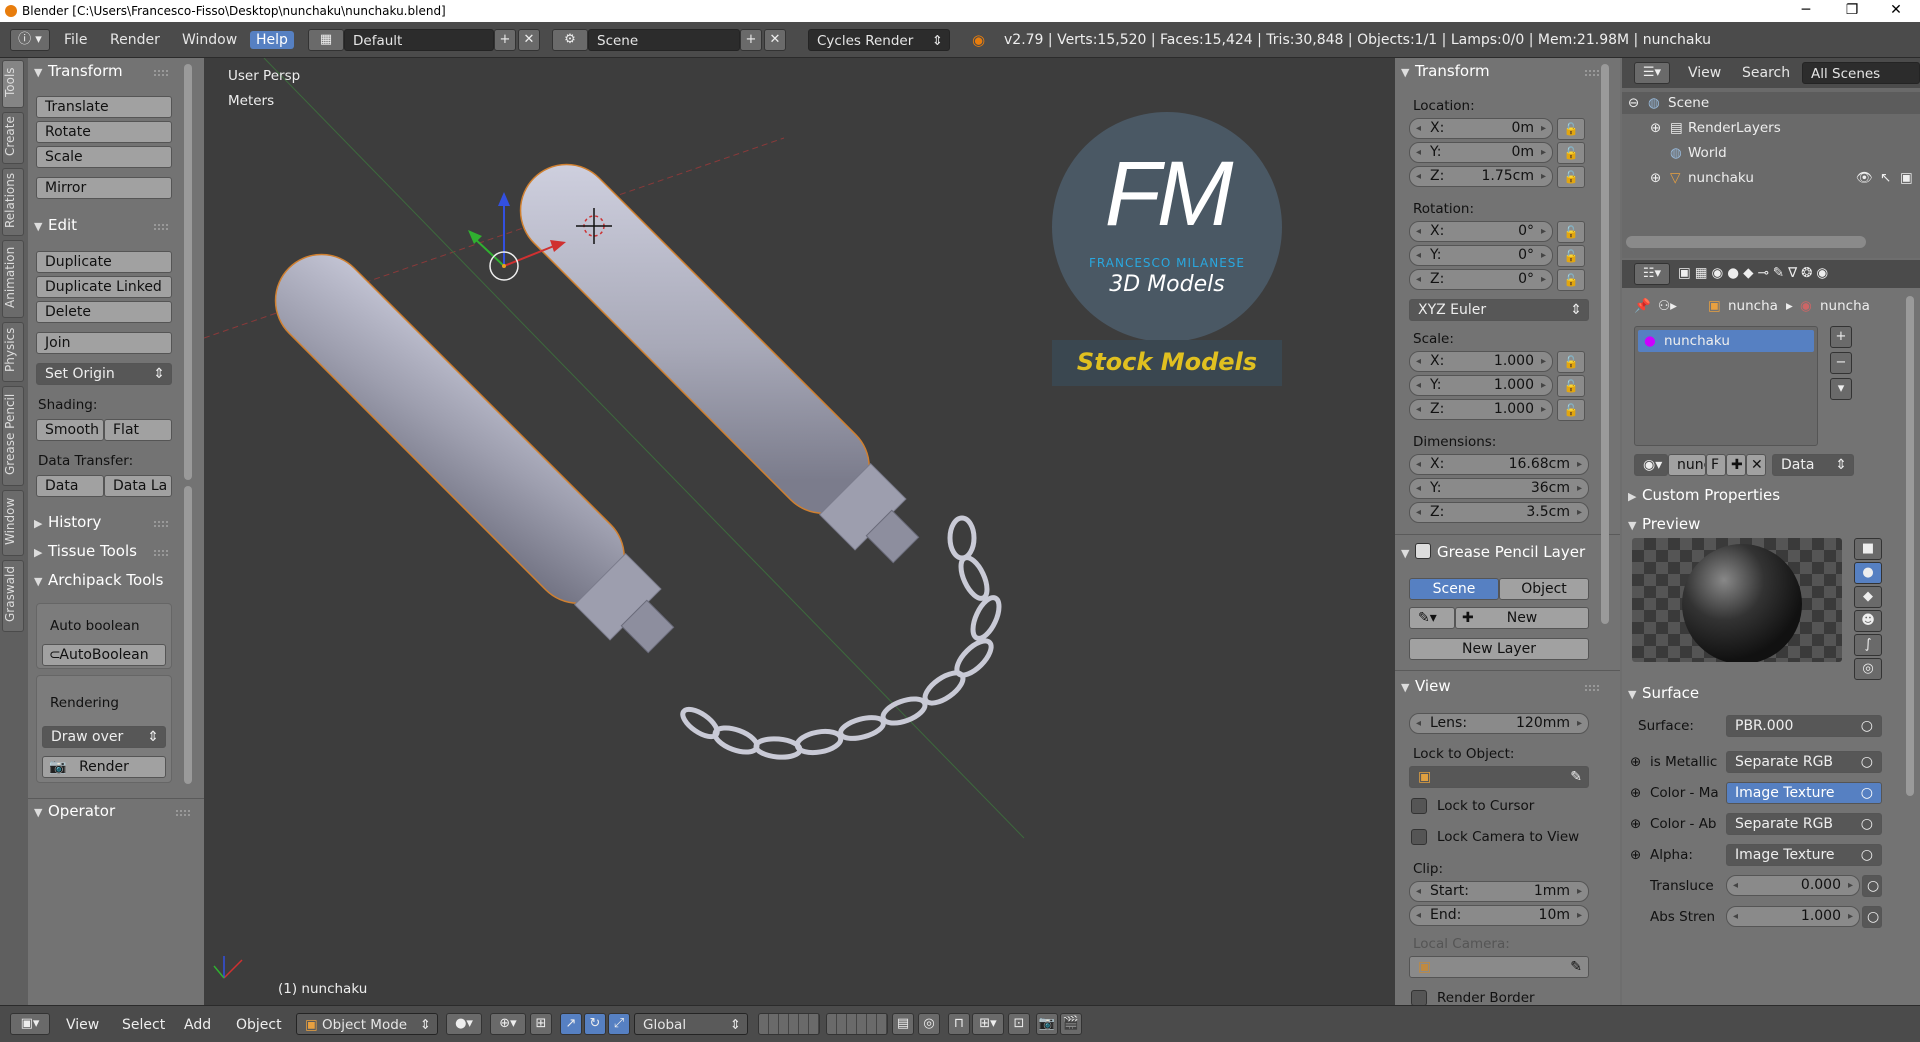 The image size is (1920, 1042). What do you see at coordinates (1806, 11) in the screenshot?
I see `minimize-icon: ─` at bounding box center [1806, 11].